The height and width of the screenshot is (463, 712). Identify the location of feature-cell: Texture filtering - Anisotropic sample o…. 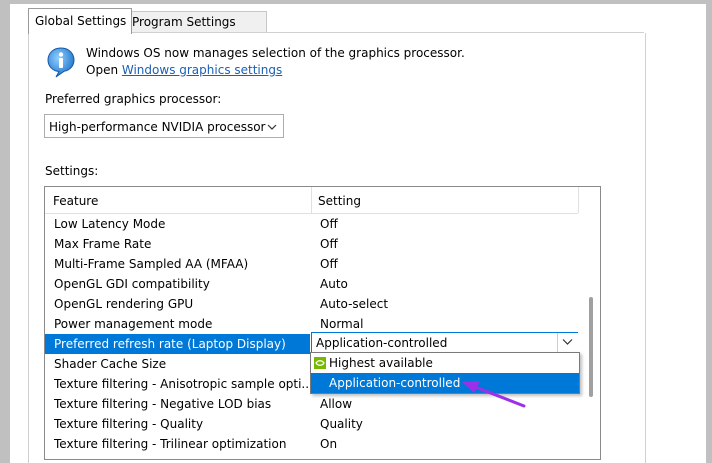
(183, 384).